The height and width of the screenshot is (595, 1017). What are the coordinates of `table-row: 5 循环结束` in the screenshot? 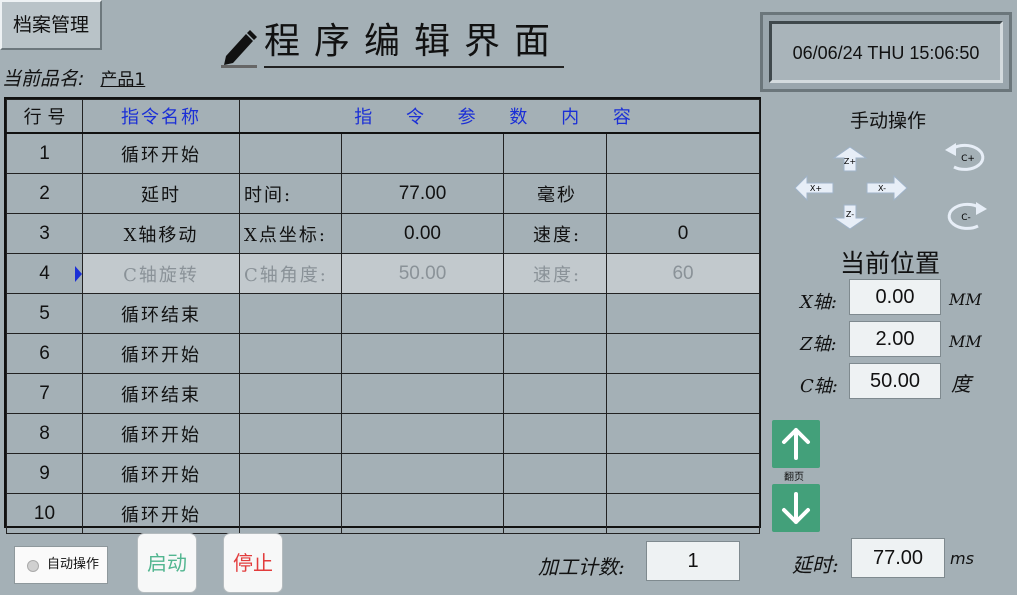 It's located at (383, 313).